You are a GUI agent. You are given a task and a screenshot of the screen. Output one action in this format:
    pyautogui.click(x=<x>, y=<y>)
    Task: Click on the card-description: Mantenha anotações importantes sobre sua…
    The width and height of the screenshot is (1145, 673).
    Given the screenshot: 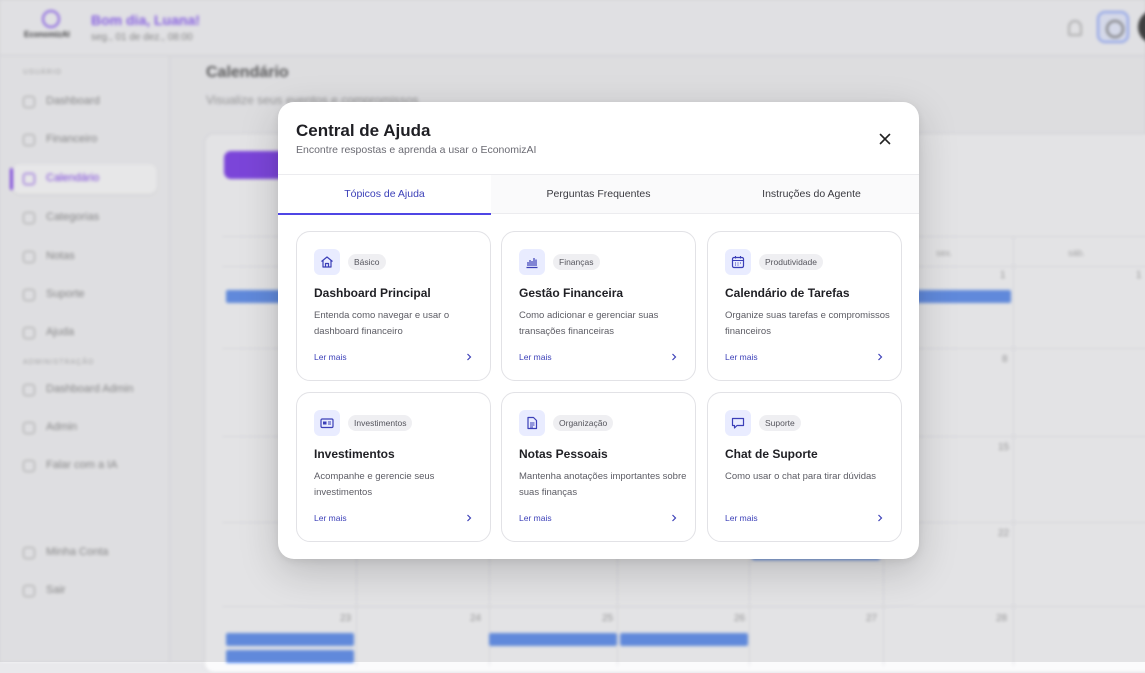 What is the action you would take?
    pyautogui.click(x=603, y=484)
    